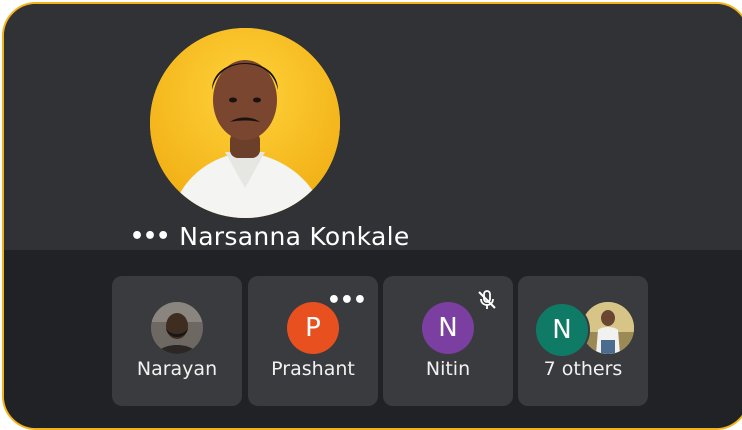 This screenshot has width=742, height=430. Describe the element at coordinates (313, 369) in the screenshot. I see `participant-name: Prashant` at that location.